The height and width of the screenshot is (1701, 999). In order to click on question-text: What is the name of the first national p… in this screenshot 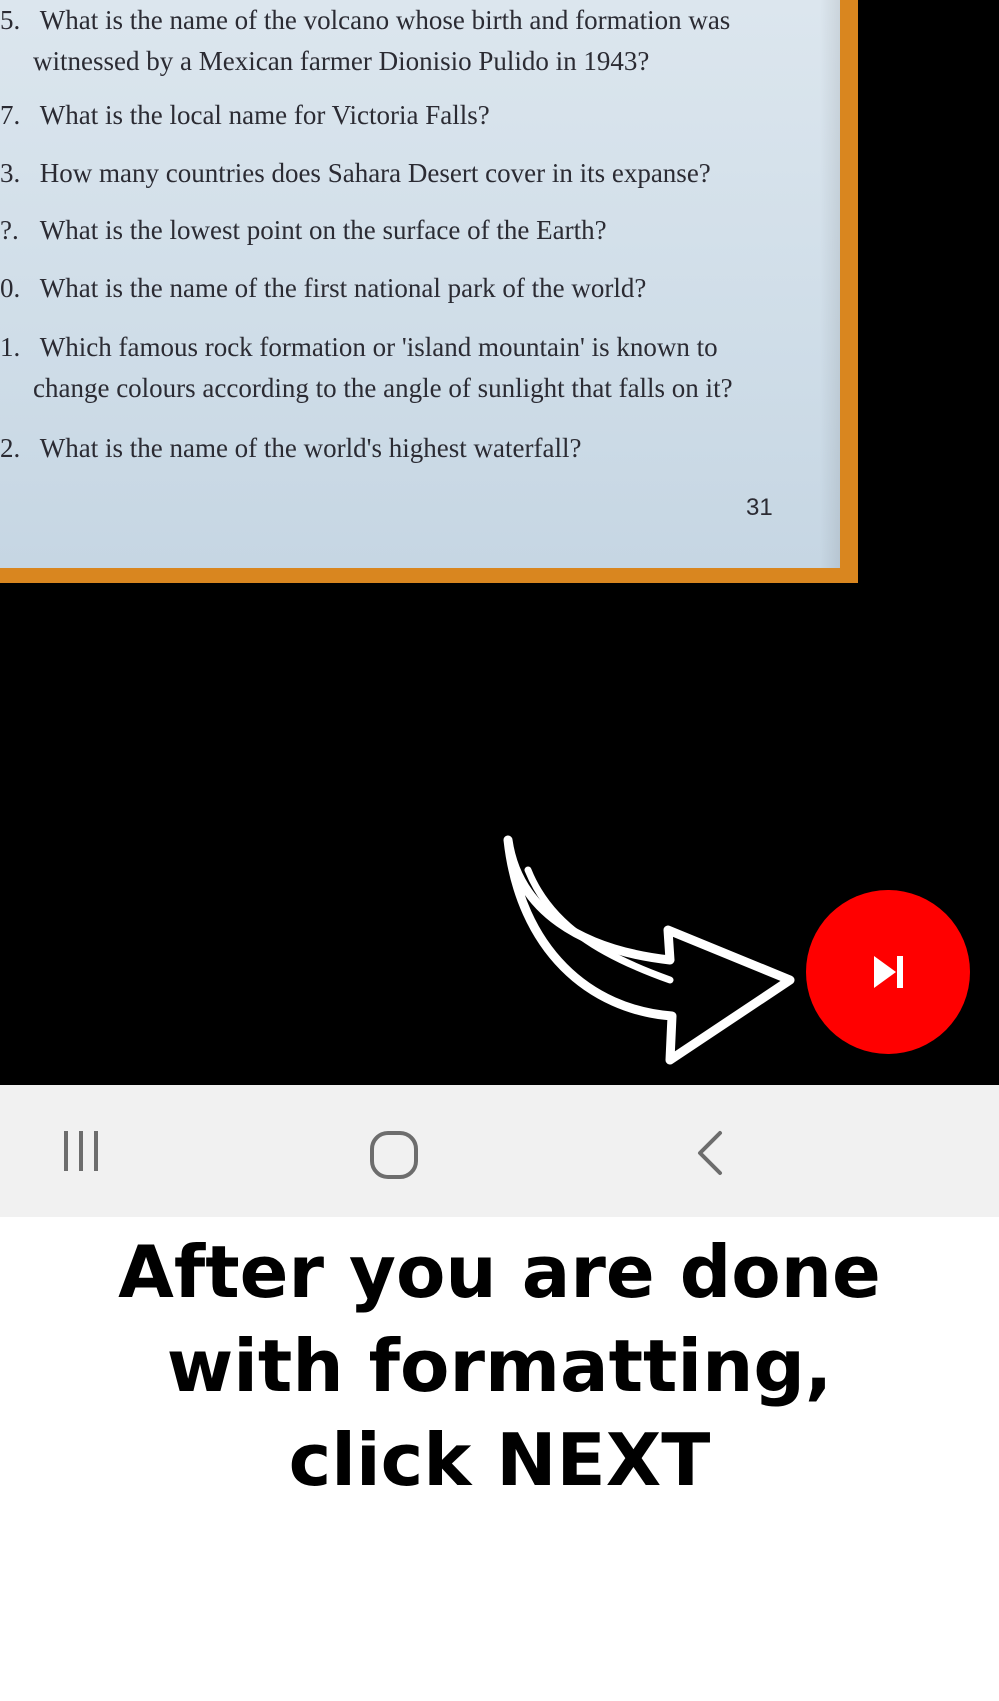, I will do `click(343, 288)`.